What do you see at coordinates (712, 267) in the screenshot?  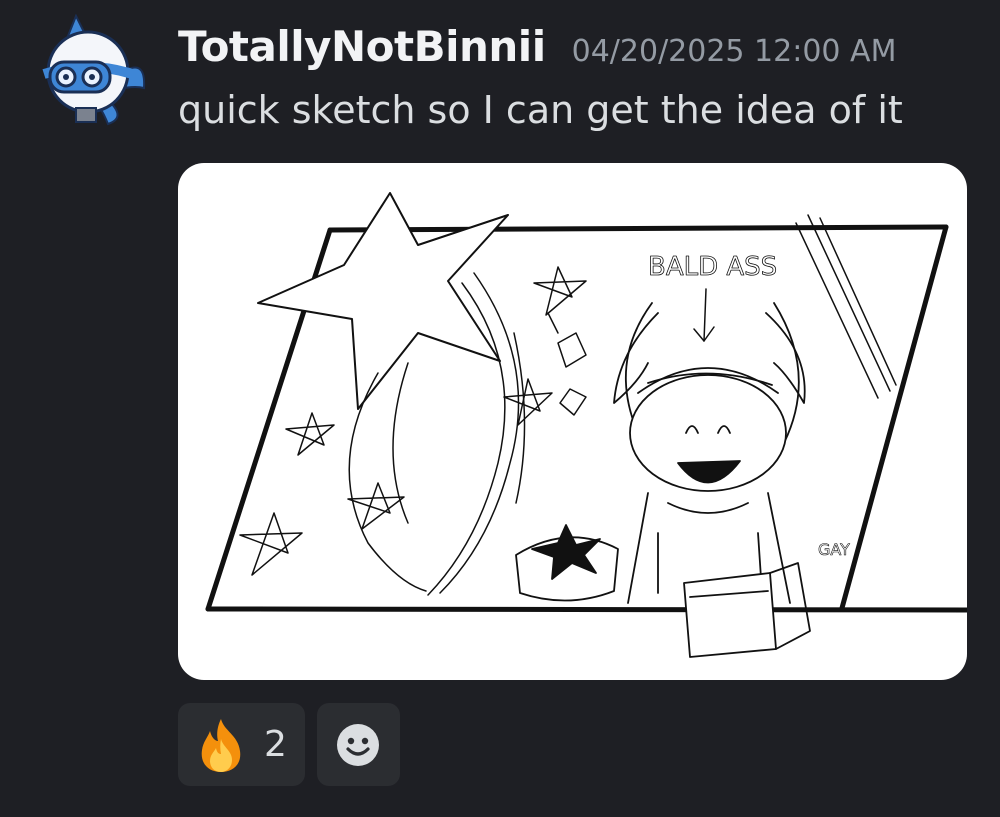 I see `sketch-label-top: BALD ASS` at bounding box center [712, 267].